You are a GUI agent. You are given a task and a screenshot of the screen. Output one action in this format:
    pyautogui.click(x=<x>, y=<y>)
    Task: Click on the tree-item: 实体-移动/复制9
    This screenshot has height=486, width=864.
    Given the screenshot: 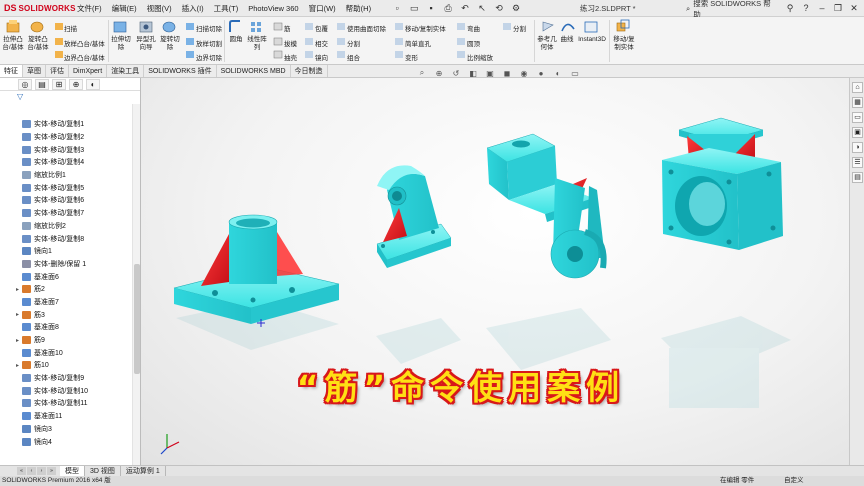 What is the action you would take?
    pyautogui.click(x=66, y=378)
    